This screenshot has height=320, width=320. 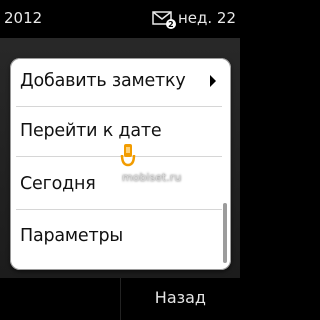 What do you see at coordinates (128, 156) in the screenshot?
I see `mobiset-logo-icon` at bounding box center [128, 156].